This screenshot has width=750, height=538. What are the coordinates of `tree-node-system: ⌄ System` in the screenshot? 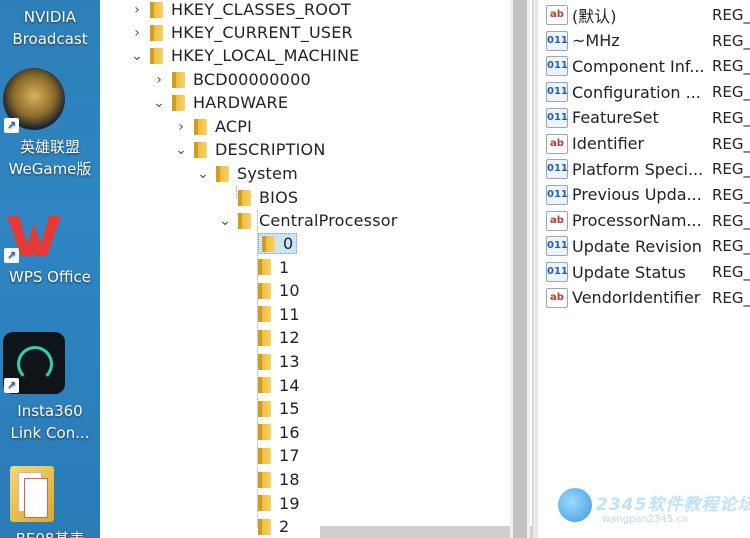 It's located at (247, 173).